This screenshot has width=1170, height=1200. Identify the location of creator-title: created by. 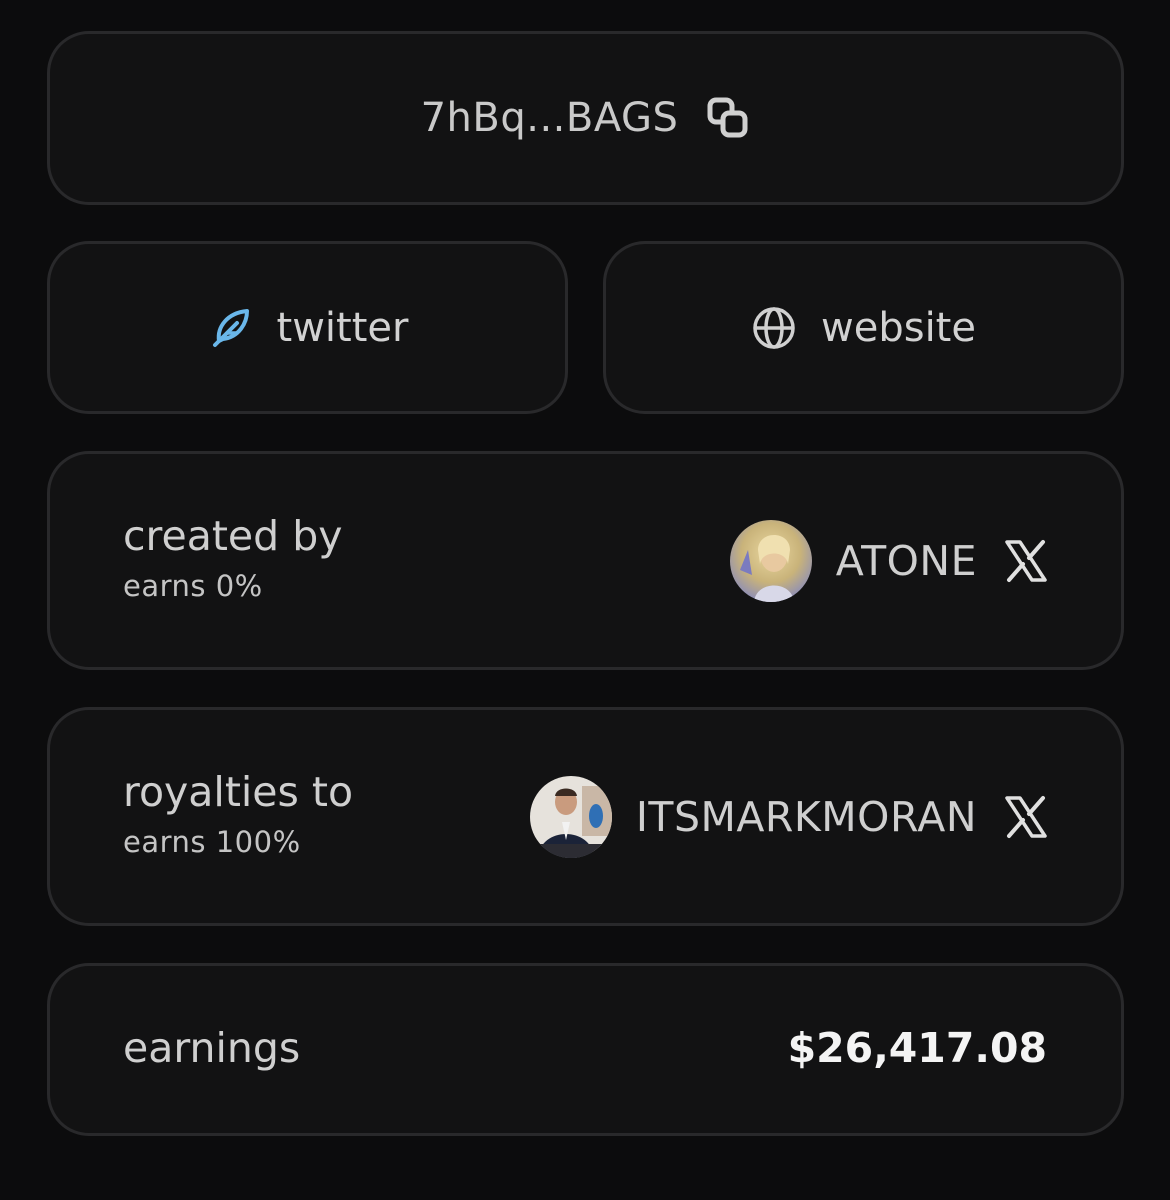
(233, 536).